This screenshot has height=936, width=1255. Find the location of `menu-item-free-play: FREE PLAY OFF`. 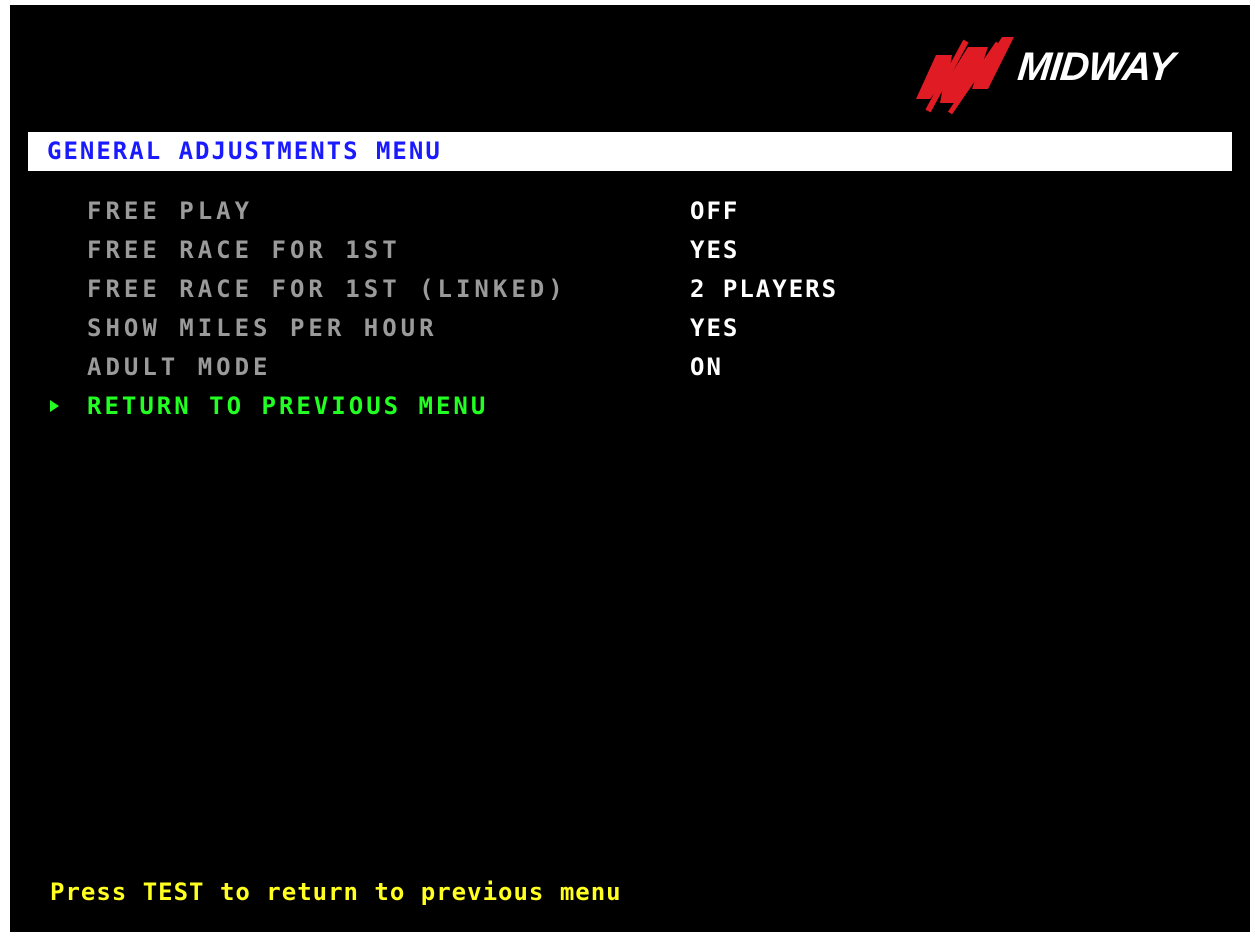

menu-item-free-play: FREE PLAY OFF is located at coordinates (630, 210).